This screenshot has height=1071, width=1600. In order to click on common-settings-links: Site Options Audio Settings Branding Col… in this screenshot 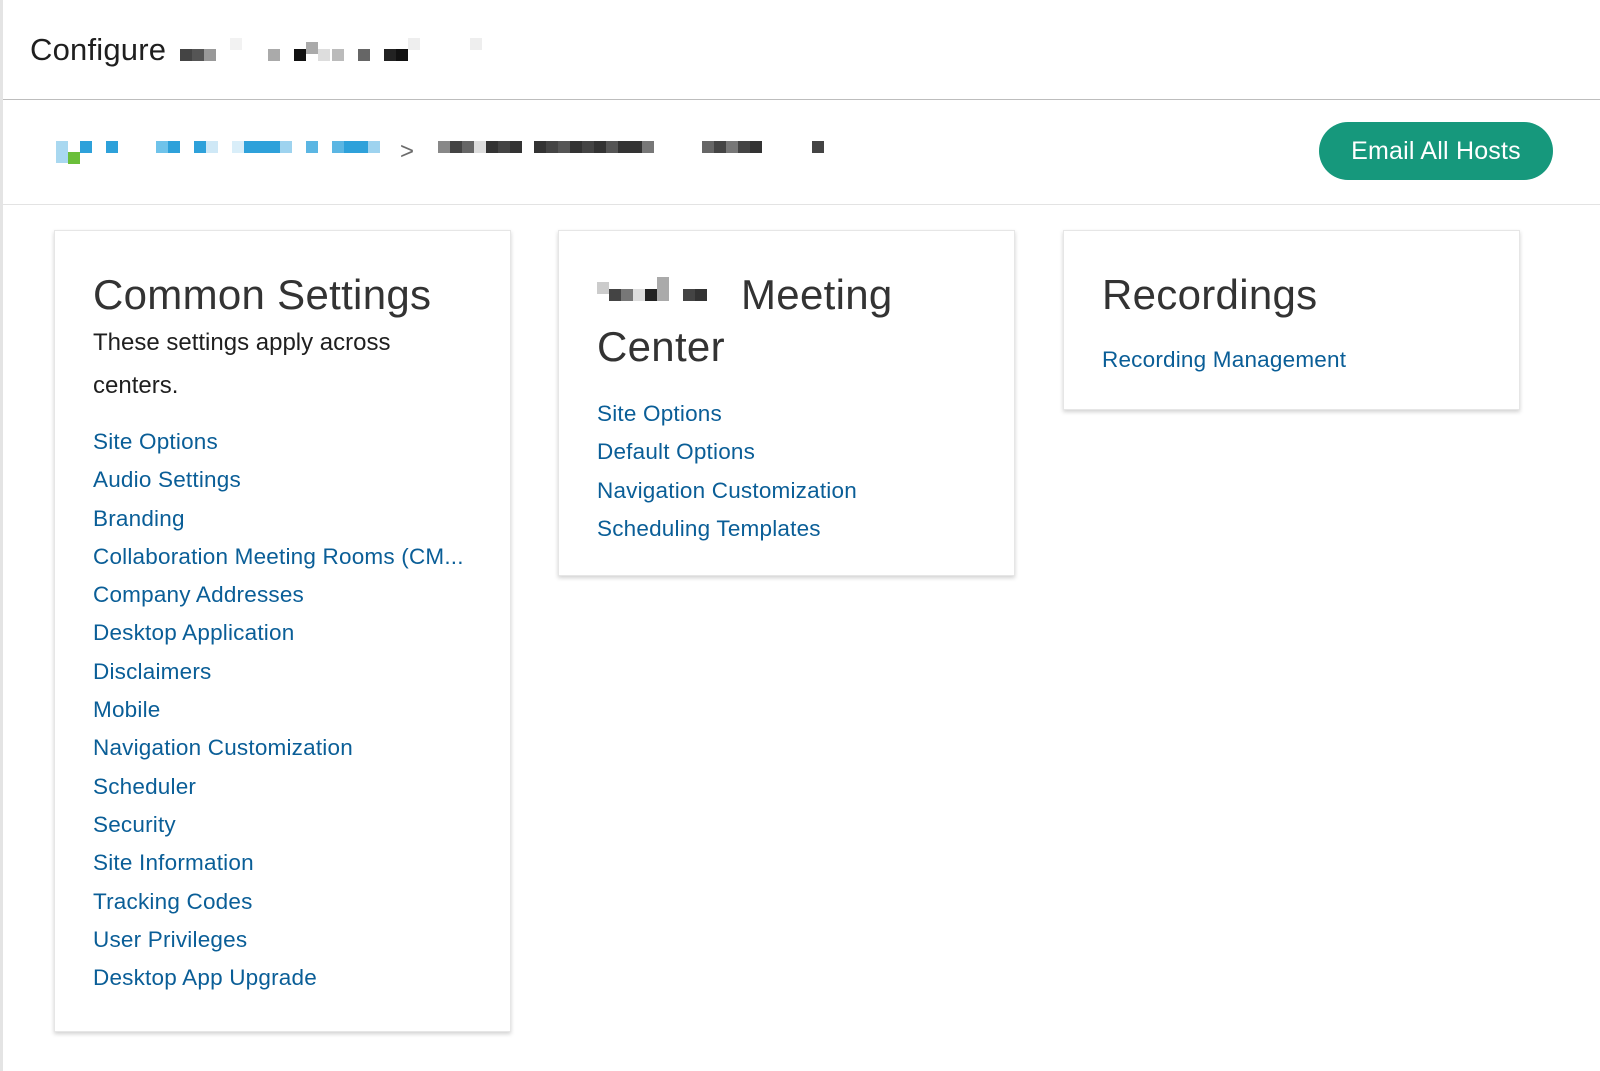, I will do `click(282, 710)`.